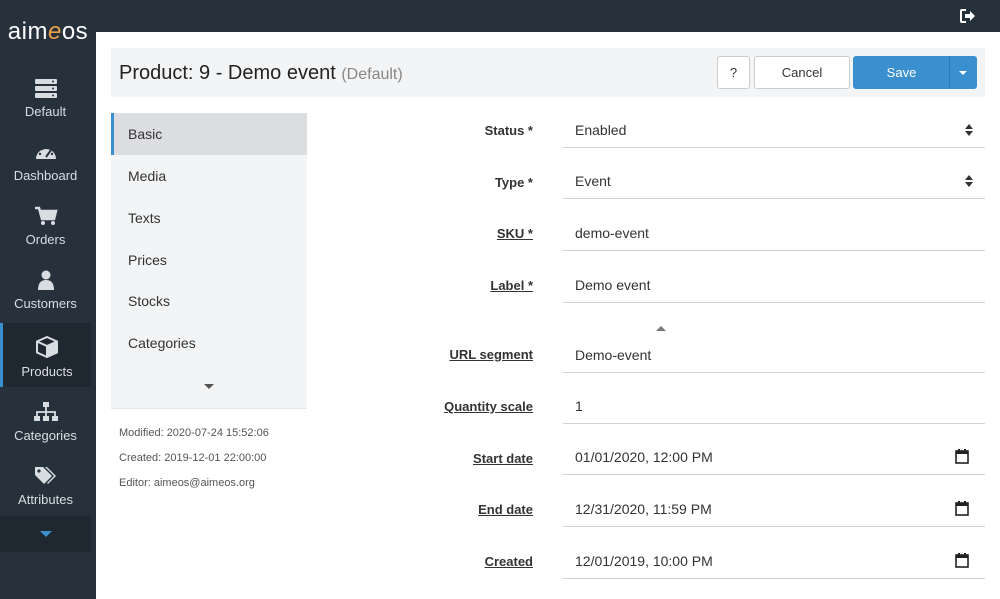 This screenshot has width=1000, height=599. I want to click on start-date-label: Start date, so click(503, 458).